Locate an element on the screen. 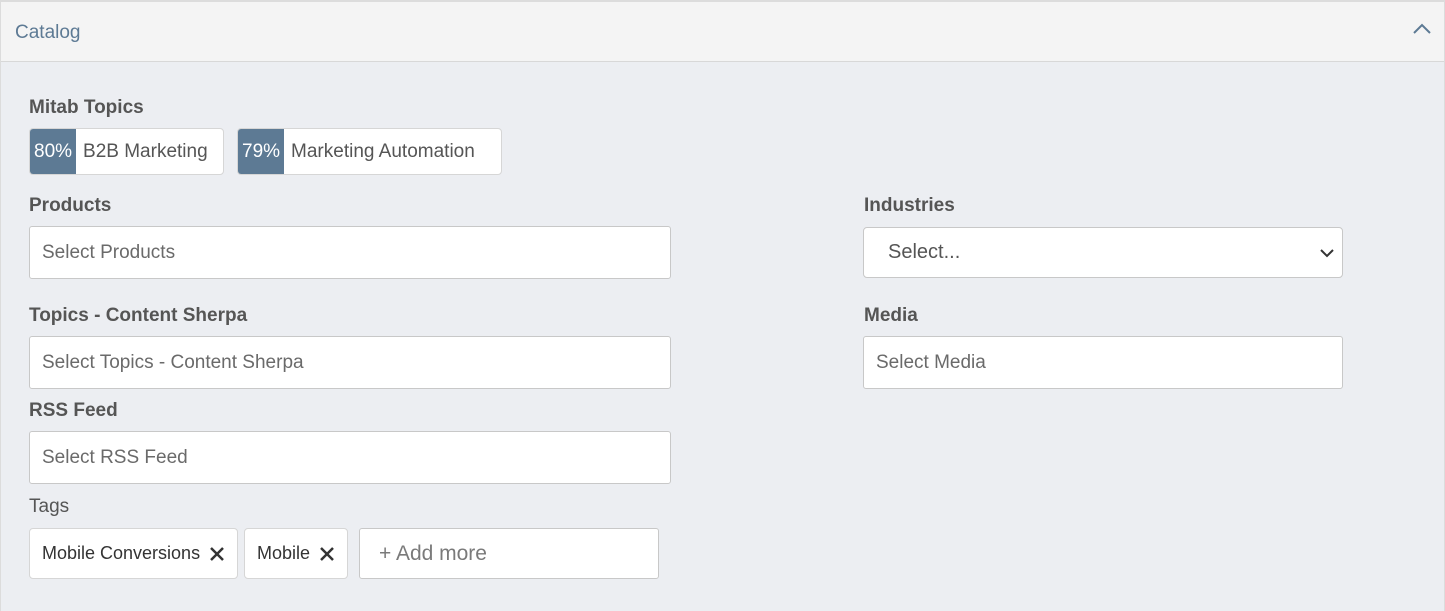 The width and height of the screenshot is (1445, 611). topic-chip-b2b-marketing: 80% B2B Marketing is located at coordinates (126, 151).